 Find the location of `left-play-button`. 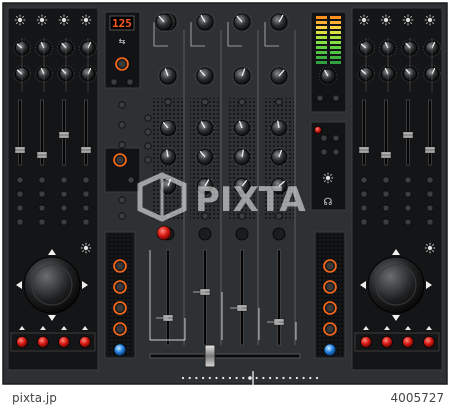

left-play-button is located at coordinates (120, 350).